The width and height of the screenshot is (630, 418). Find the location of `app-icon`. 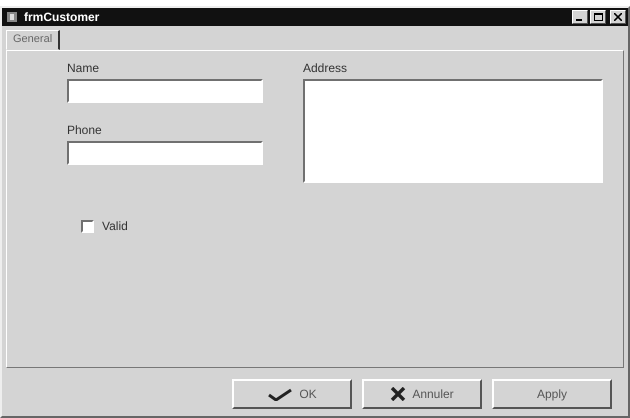

app-icon is located at coordinates (12, 17).